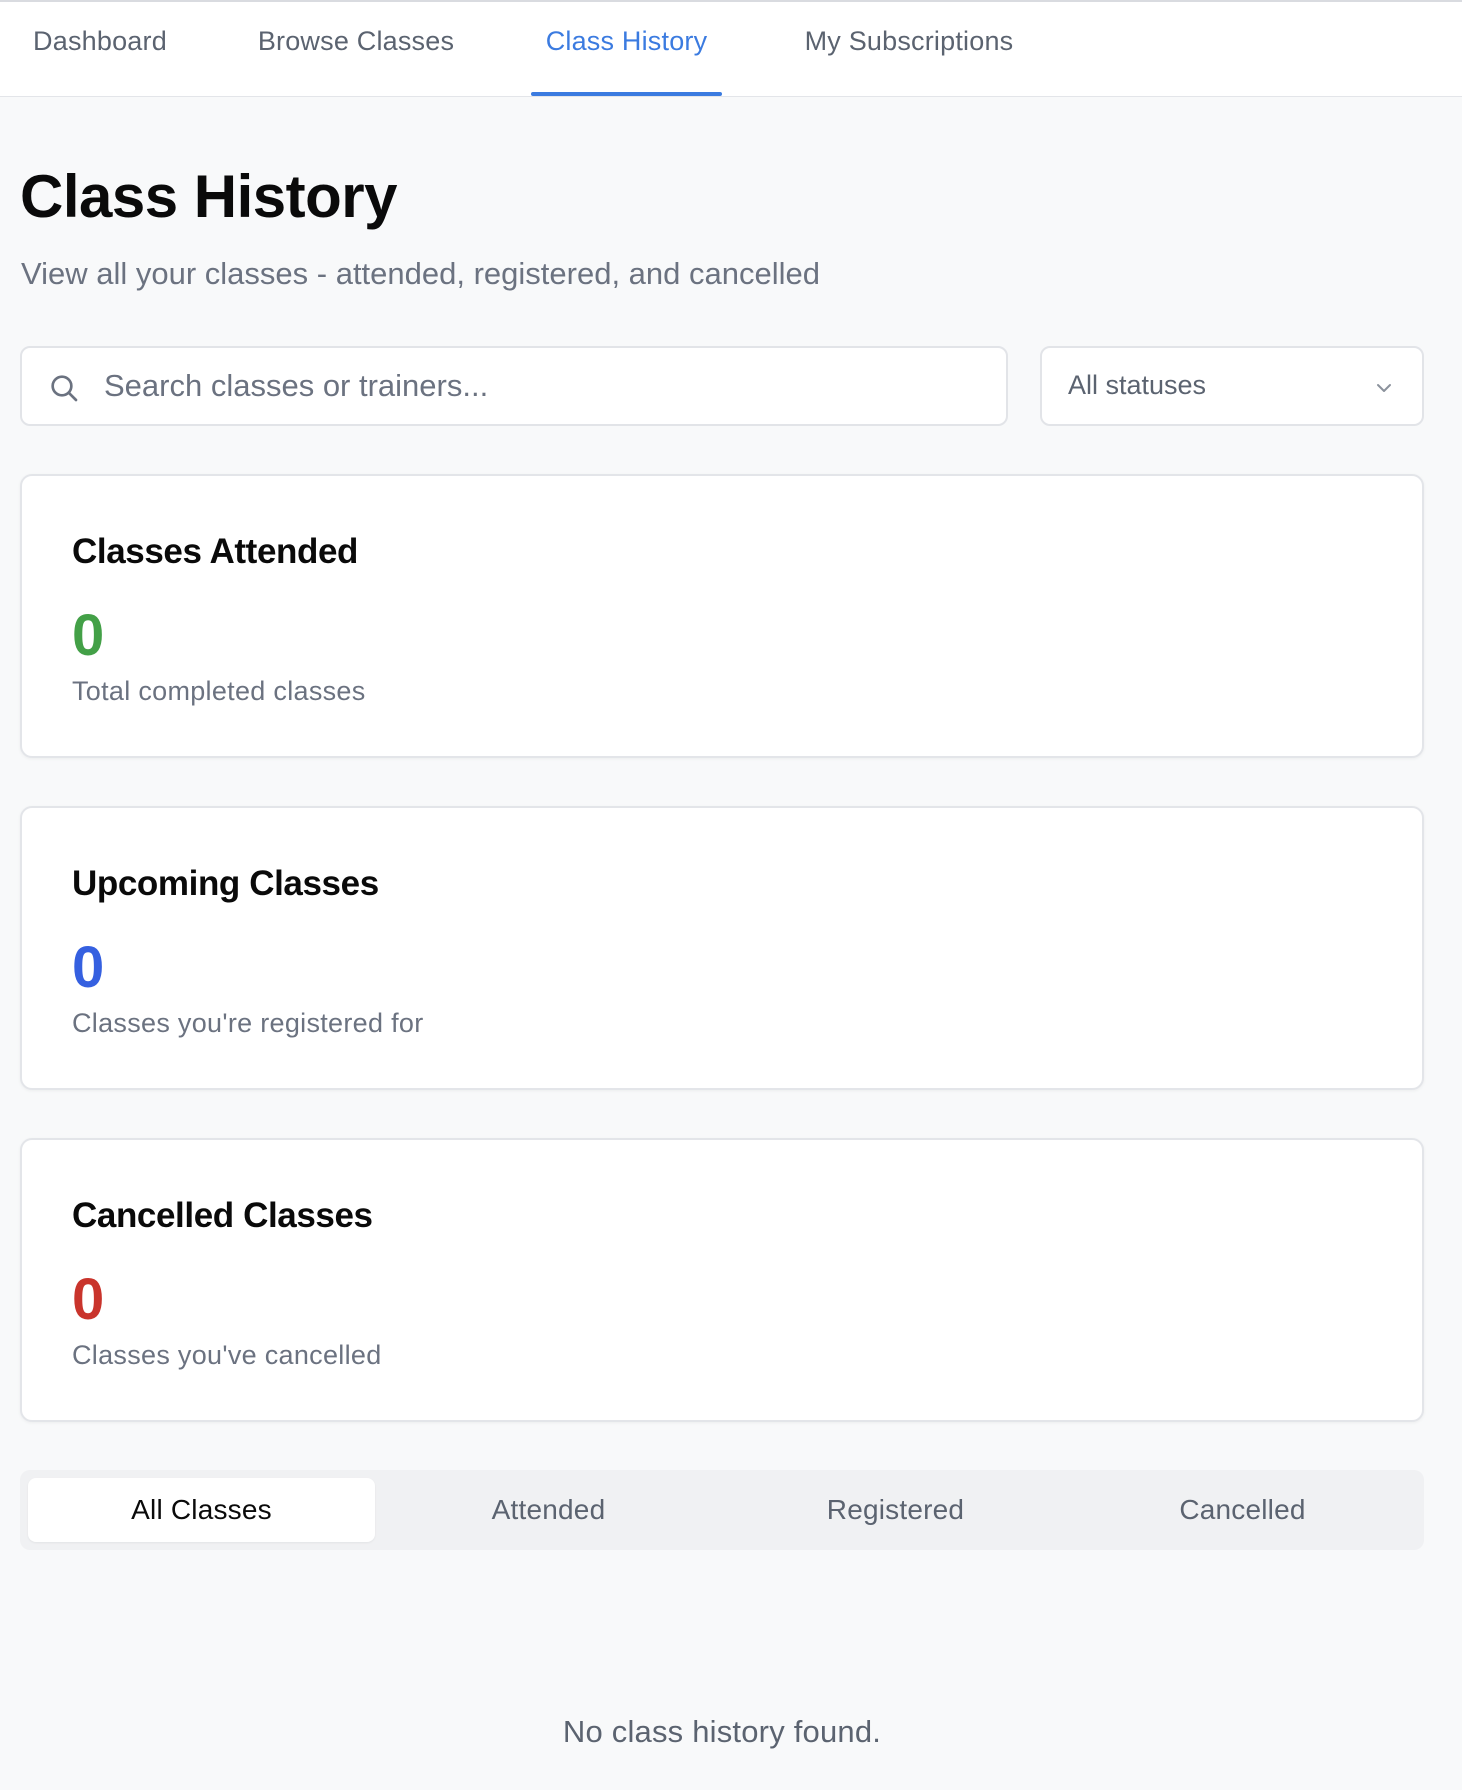 This screenshot has height=1790, width=1462. I want to click on nav-tab-my-subscriptions: My Subscriptions, so click(909, 49).